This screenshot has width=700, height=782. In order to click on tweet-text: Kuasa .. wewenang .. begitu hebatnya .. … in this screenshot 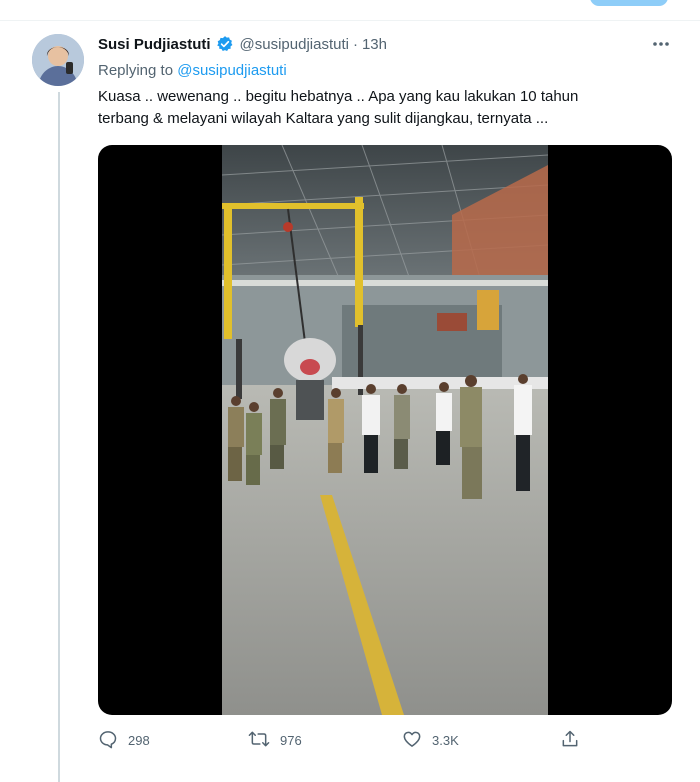, I will do `click(383, 108)`.